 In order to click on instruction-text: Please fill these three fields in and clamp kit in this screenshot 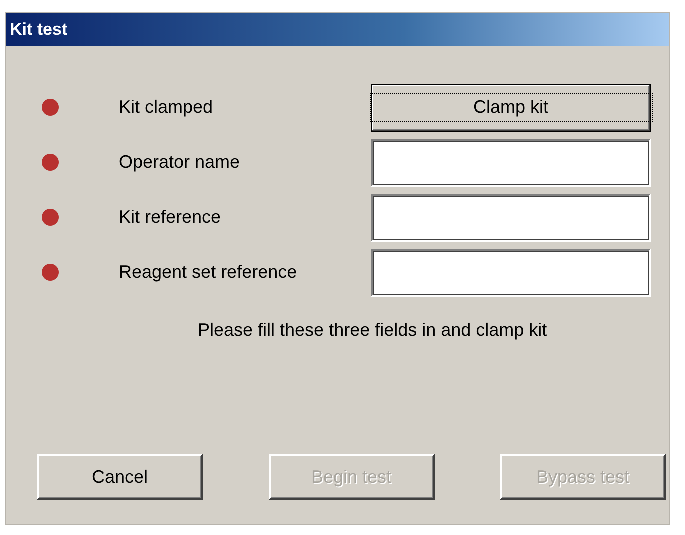, I will do `click(373, 330)`.